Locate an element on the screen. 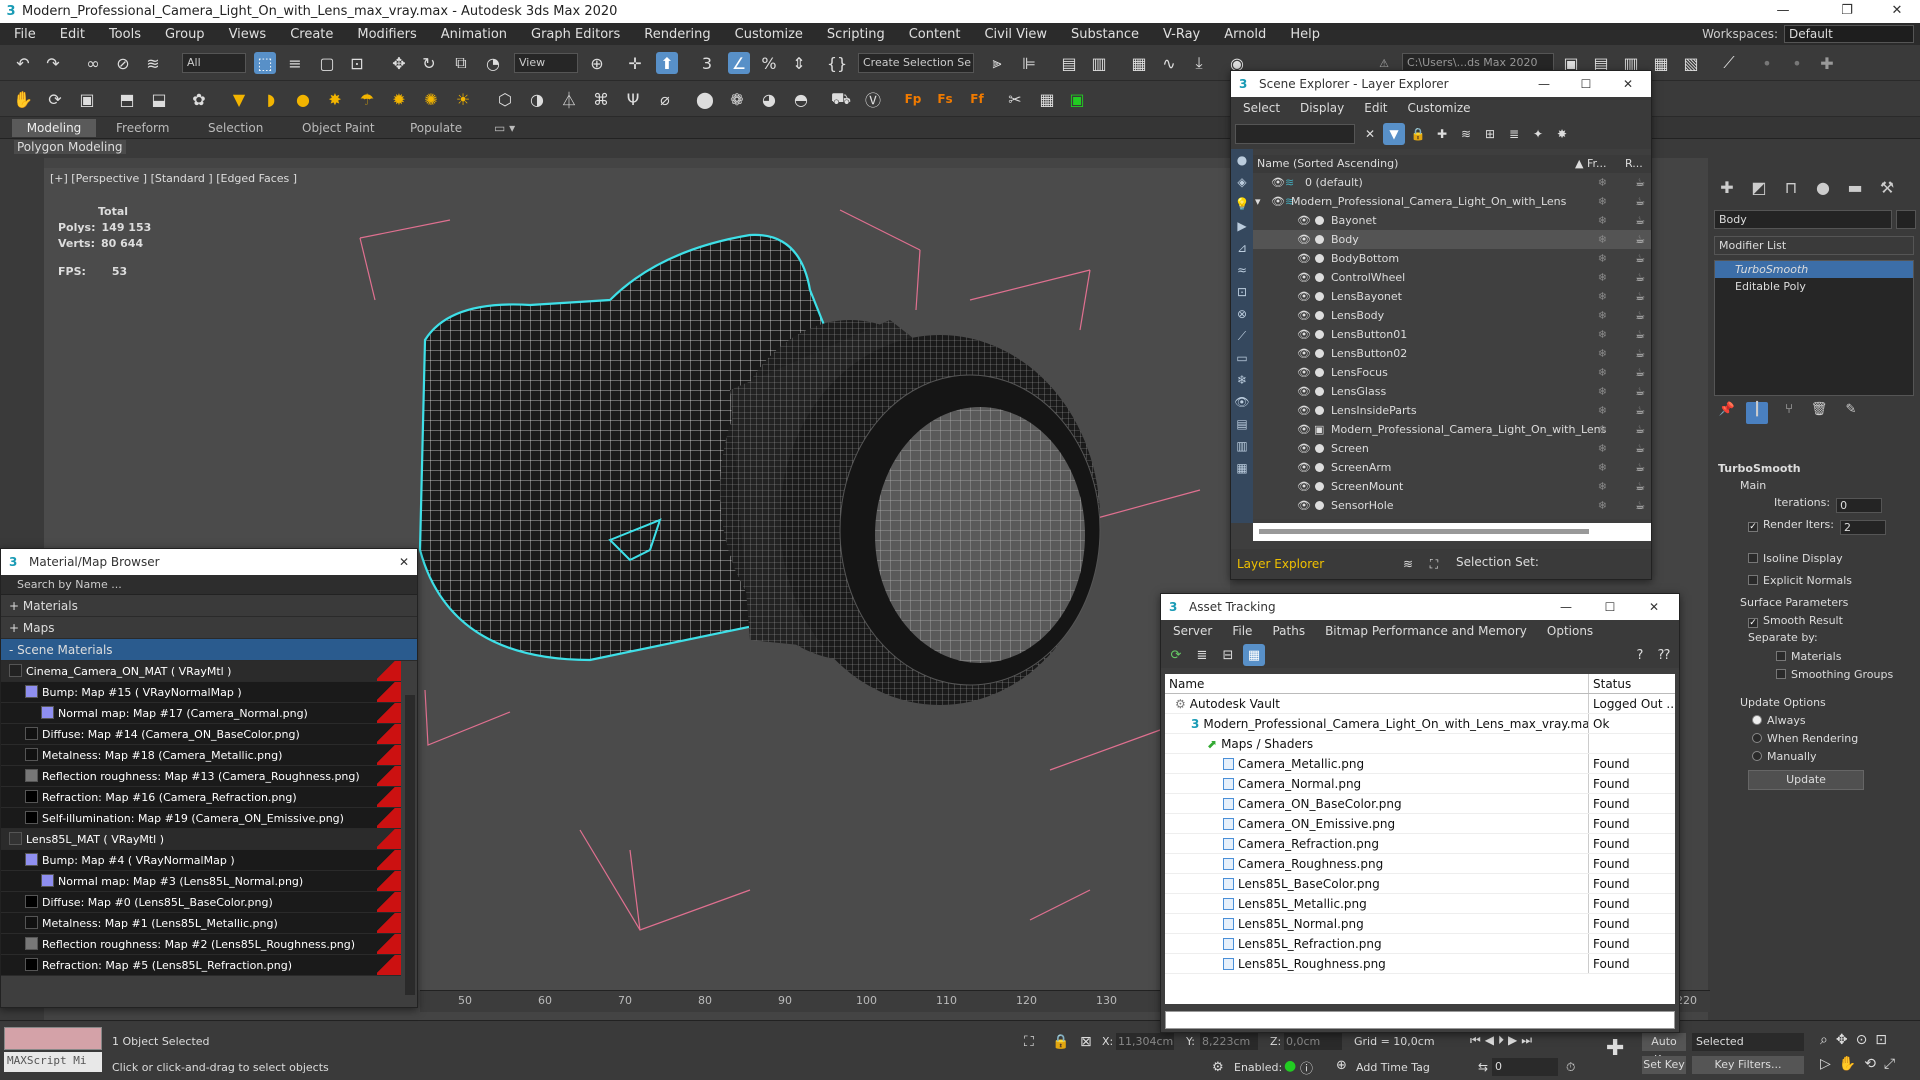 This screenshot has width=1920, height=1080. display-none-icon: ▥ is located at coordinates (1242, 446).